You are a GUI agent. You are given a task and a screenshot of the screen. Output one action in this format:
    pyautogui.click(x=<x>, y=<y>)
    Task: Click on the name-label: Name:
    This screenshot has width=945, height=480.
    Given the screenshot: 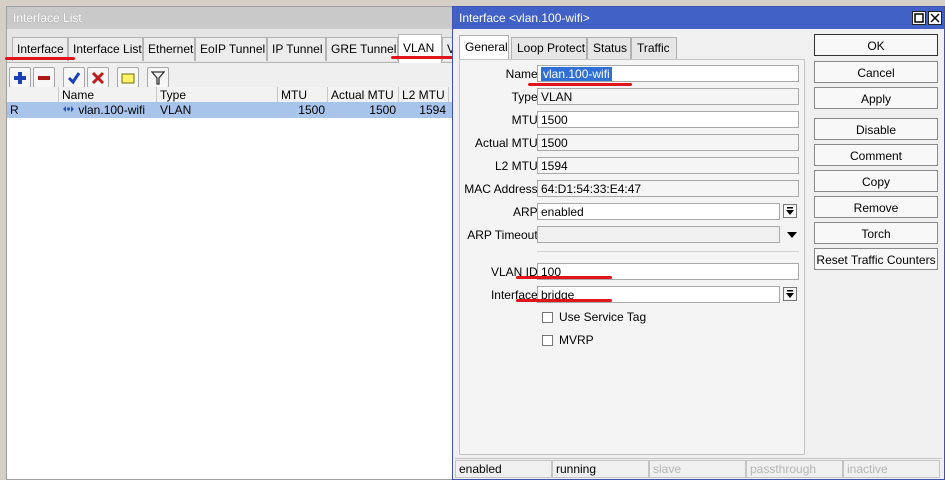 What is the action you would take?
    pyautogui.click(x=523, y=74)
    